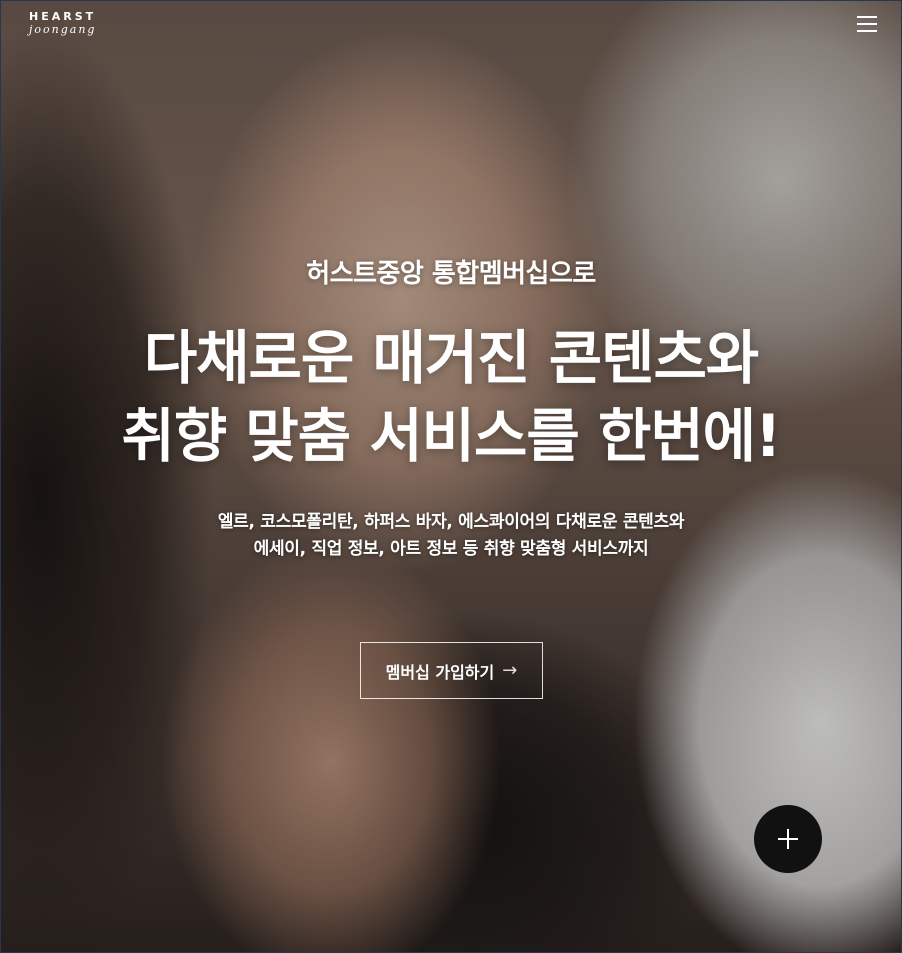 The image size is (902, 953). What do you see at coordinates (788, 839) in the screenshot?
I see `floating-plus-button` at bounding box center [788, 839].